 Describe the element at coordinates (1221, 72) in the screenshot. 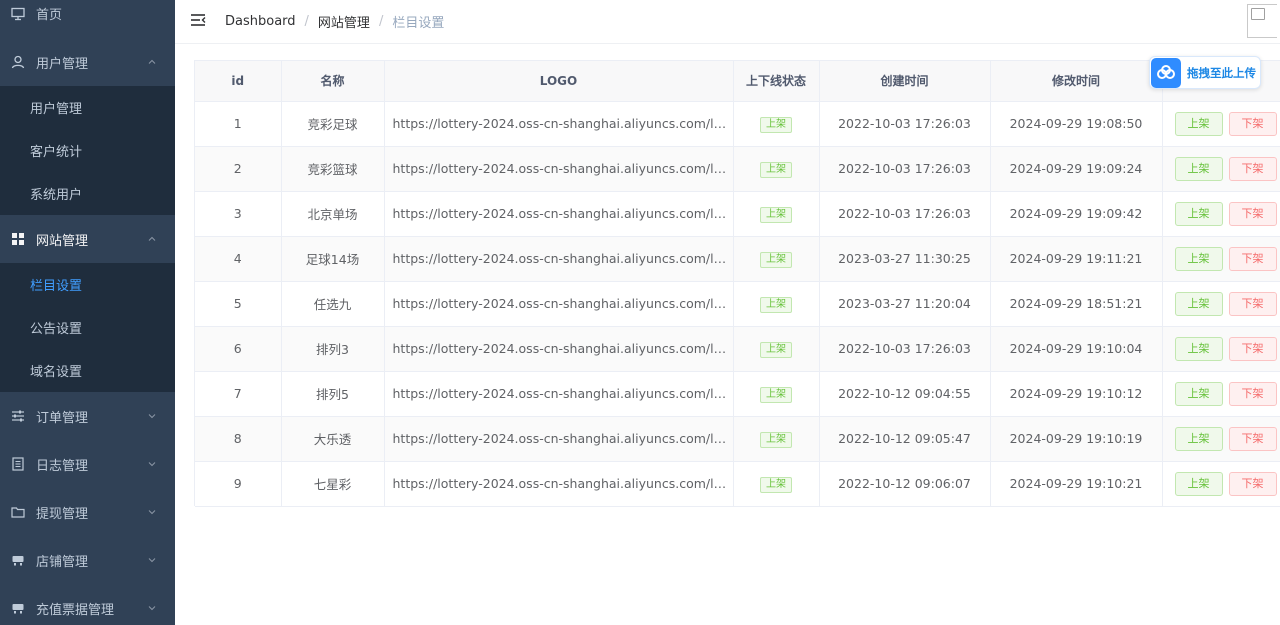

I see `upload-widget-label: 拖拽至此上传` at that location.